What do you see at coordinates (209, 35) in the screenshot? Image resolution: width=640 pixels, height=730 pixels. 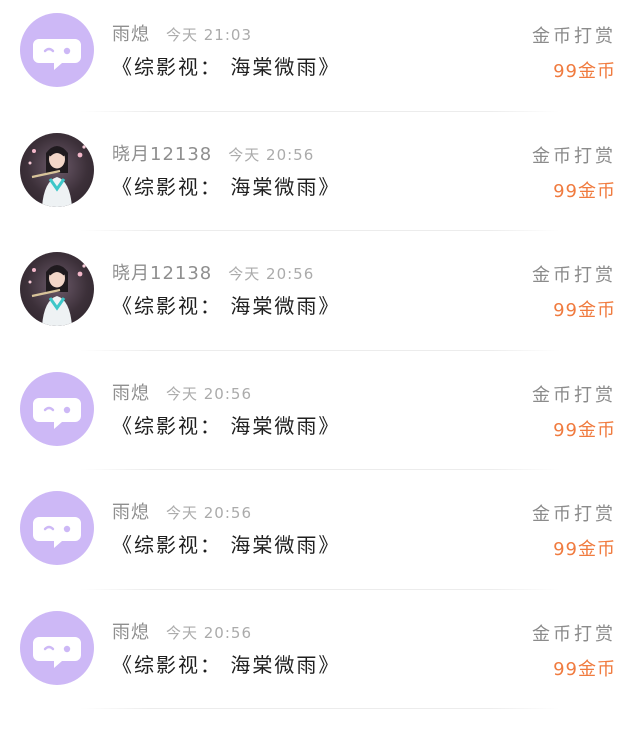 I see `timestamp: 今天 21:03` at bounding box center [209, 35].